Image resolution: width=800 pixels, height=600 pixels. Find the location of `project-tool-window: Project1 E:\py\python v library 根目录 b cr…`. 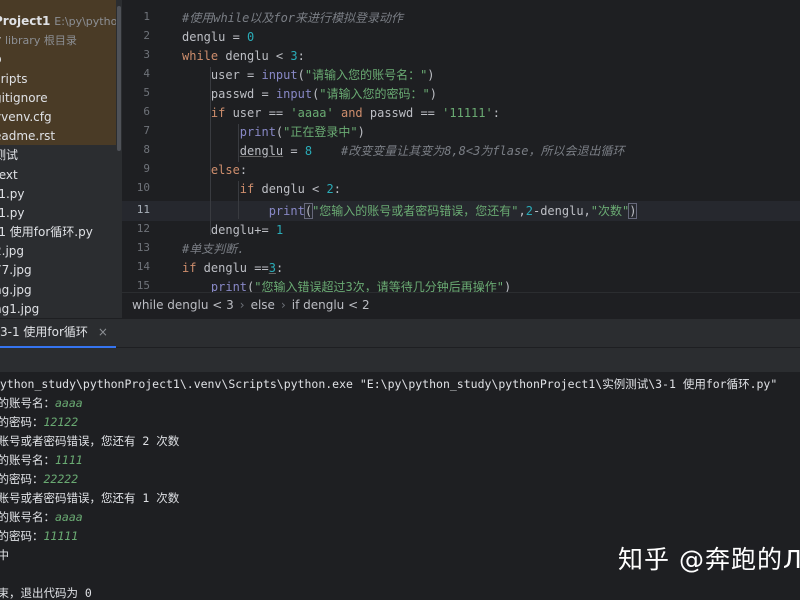

project-tool-window: Project1 E:\py\python v library 根目录 b cr… is located at coordinates (61, 159).